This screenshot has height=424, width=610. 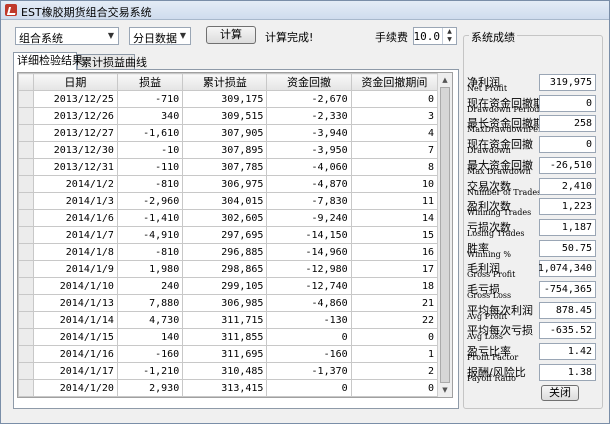 What do you see at coordinates (228, 337) in the screenshot?
I see `table-row: 2014/1/15 140 311,855 0 0` at bounding box center [228, 337].